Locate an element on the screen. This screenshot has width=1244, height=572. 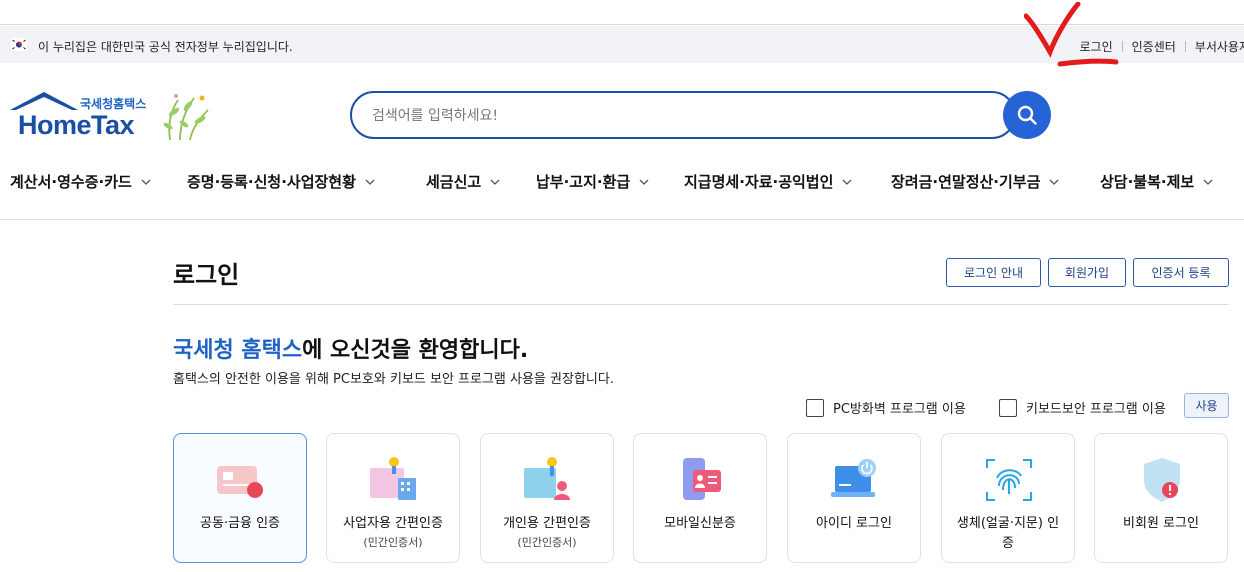
search-icon is located at coordinates (1027, 115).